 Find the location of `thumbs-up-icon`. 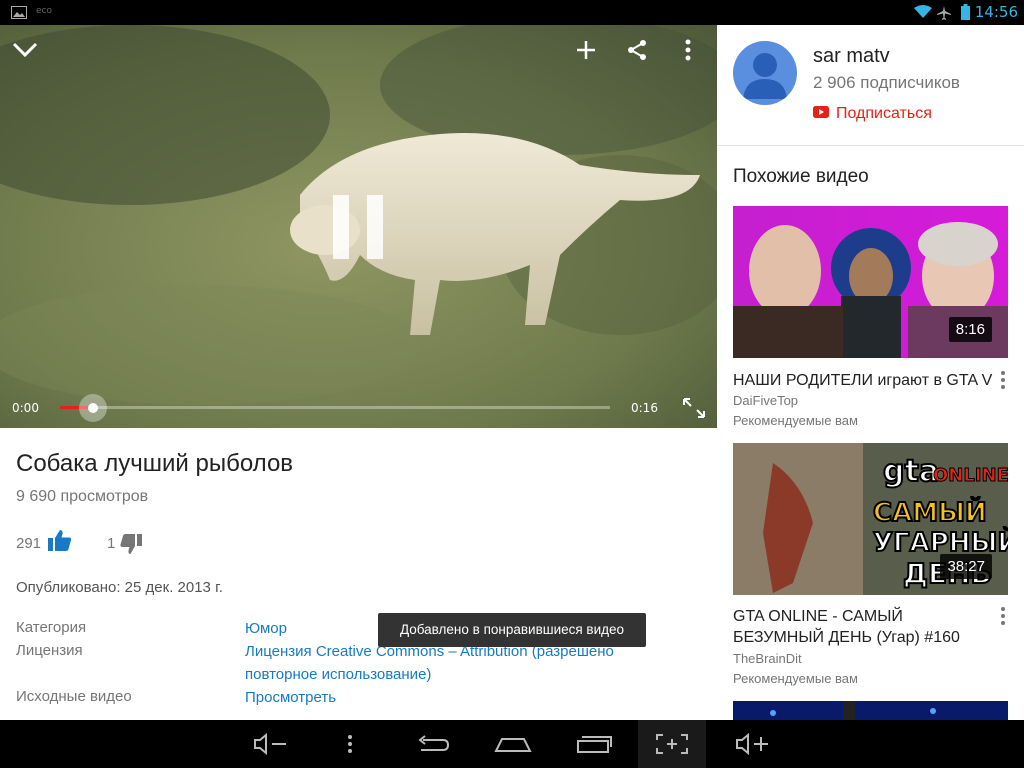

thumbs-up-icon is located at coordinates (60, 542).